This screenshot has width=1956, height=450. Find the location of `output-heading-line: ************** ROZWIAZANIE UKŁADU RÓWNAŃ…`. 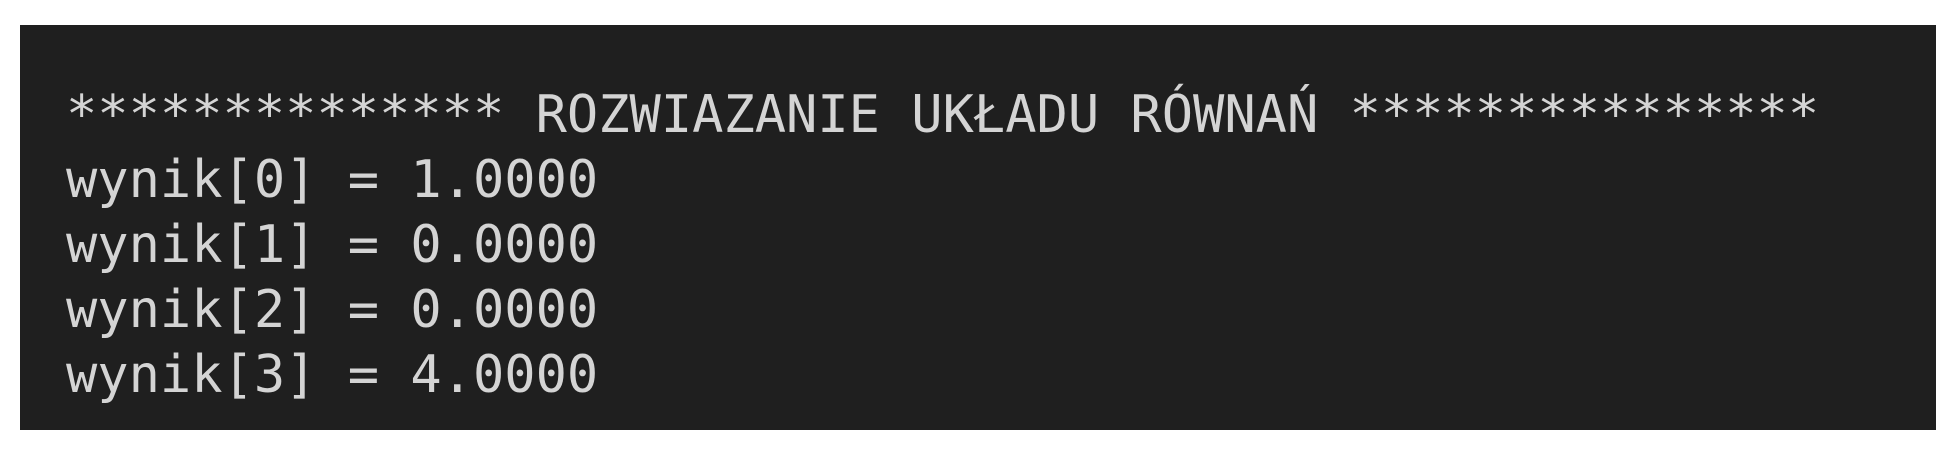

output-heading-line: ************** ROZWIAZANIE UKŁADU RÓWNAŃ… is located at coordinates (943, 115).